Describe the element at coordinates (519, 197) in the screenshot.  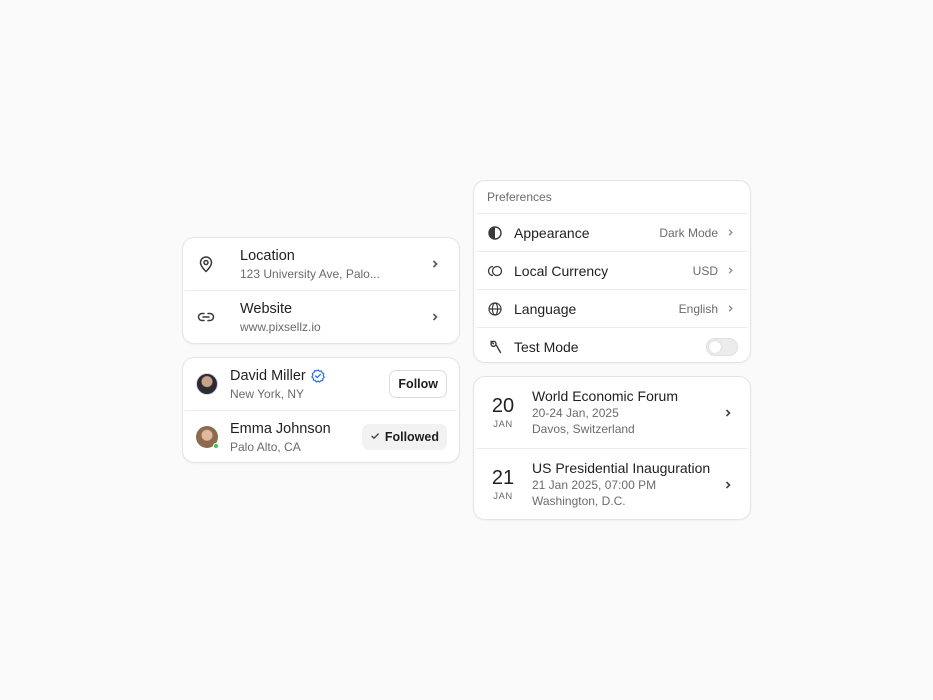
I see `preferences-header: Preferences` at that location.